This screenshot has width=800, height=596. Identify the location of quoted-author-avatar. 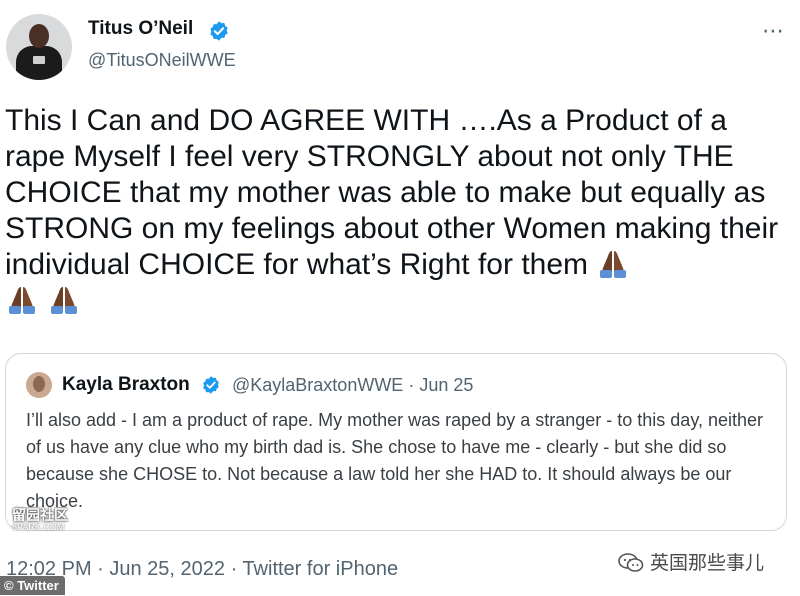
(39, 385).